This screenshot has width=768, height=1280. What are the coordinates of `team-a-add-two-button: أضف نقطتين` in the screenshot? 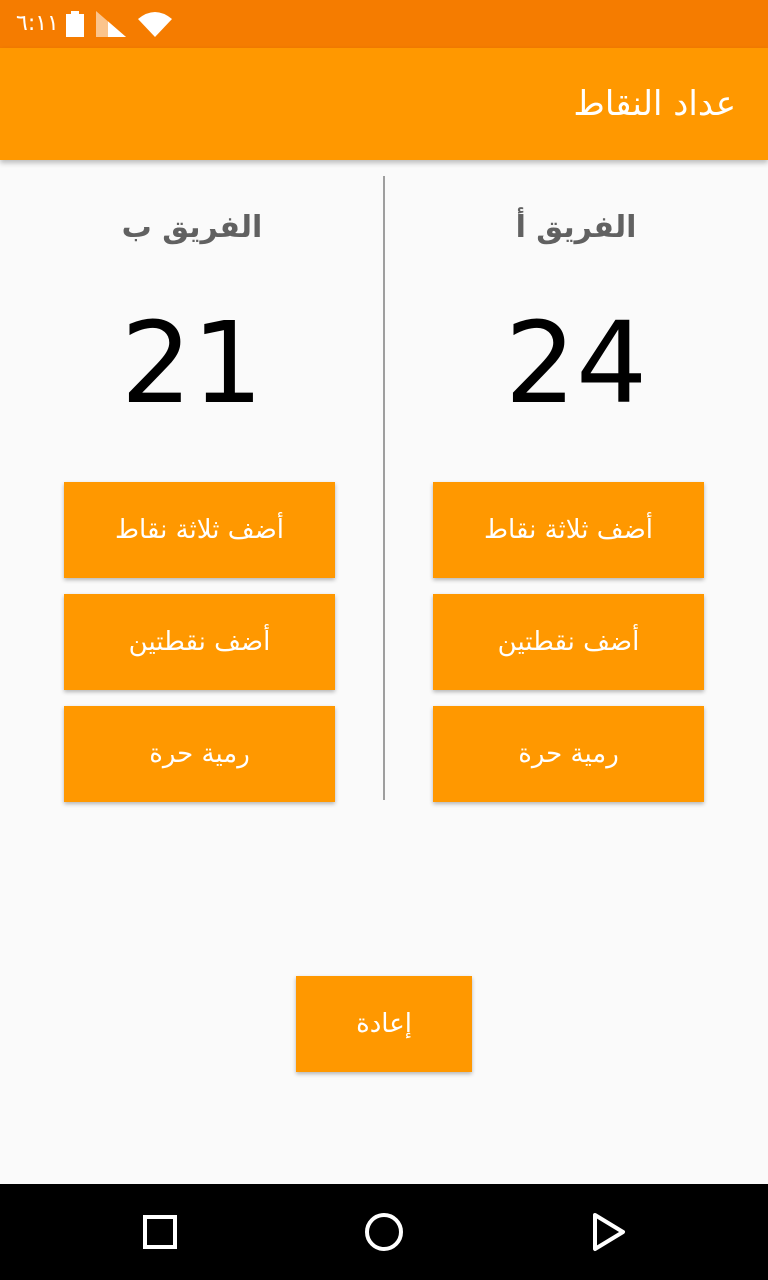 It's located at (568, 642).